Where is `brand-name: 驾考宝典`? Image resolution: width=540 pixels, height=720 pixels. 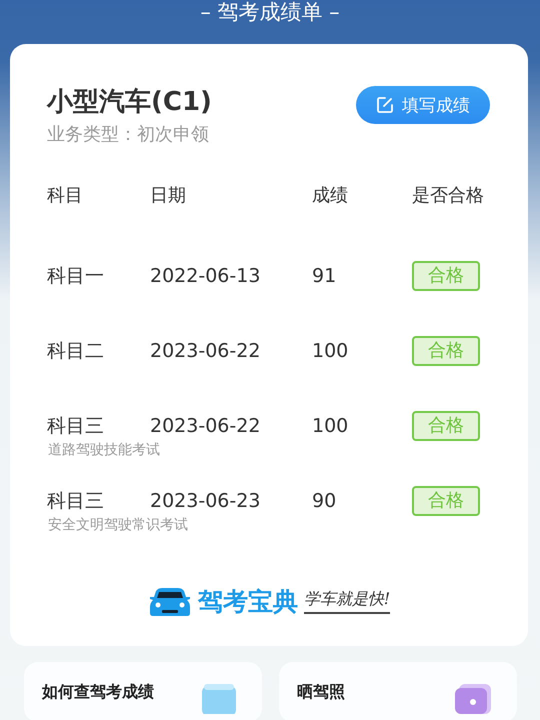
brand-name: 驾考宝典 is located at coordinates (248, 602).